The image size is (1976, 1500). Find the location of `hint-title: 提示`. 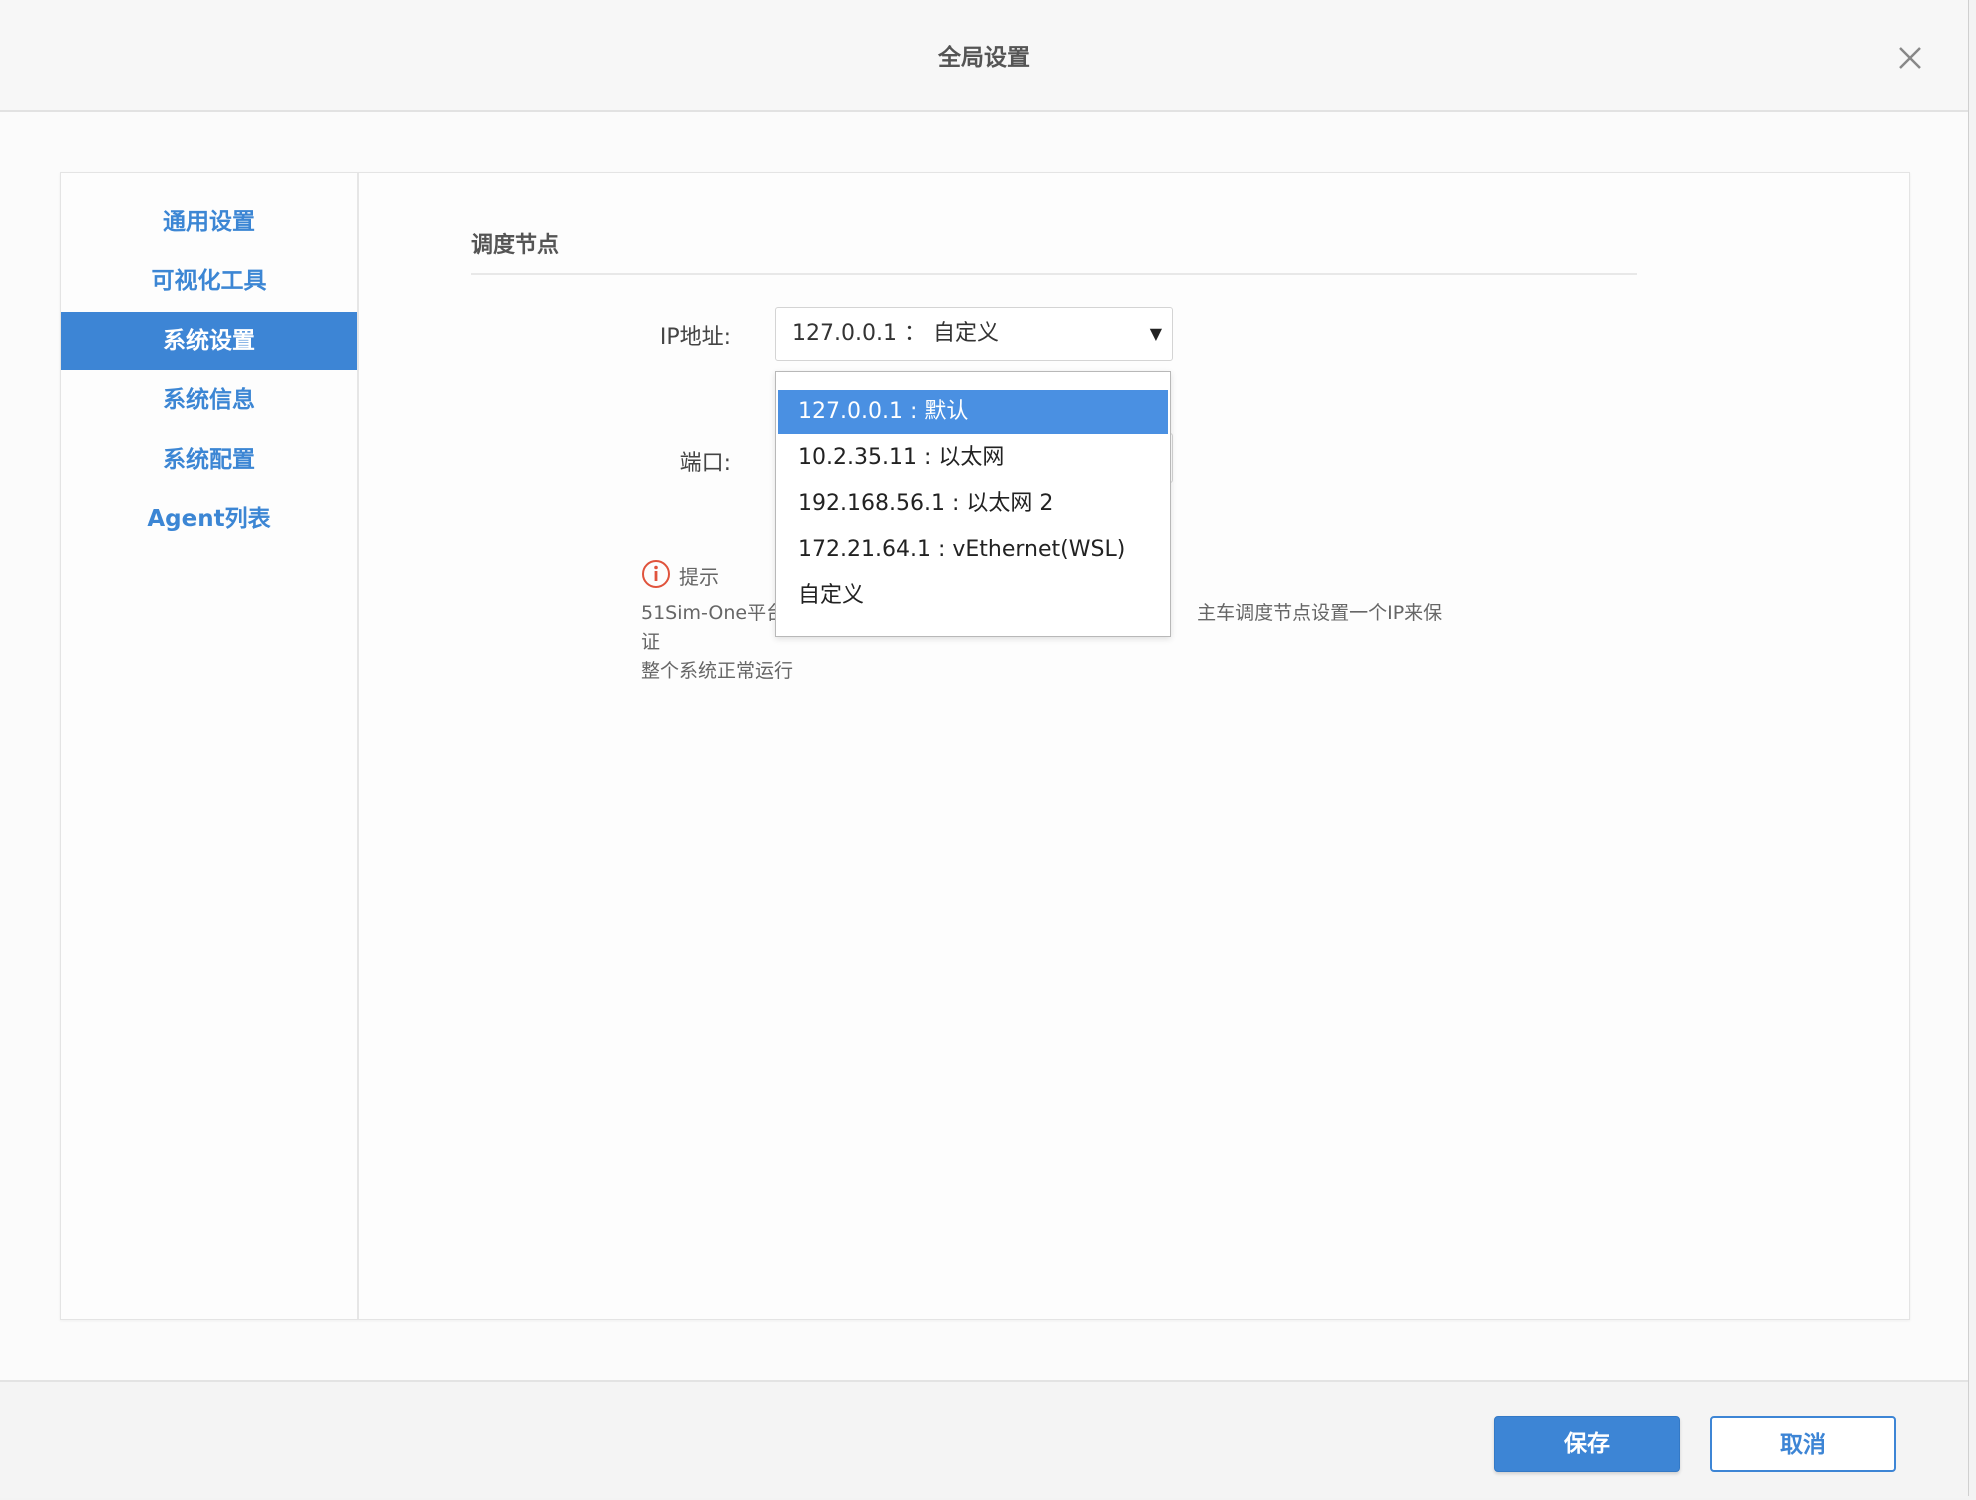

hint-title: 提示 is located at coordinates (699, 577).